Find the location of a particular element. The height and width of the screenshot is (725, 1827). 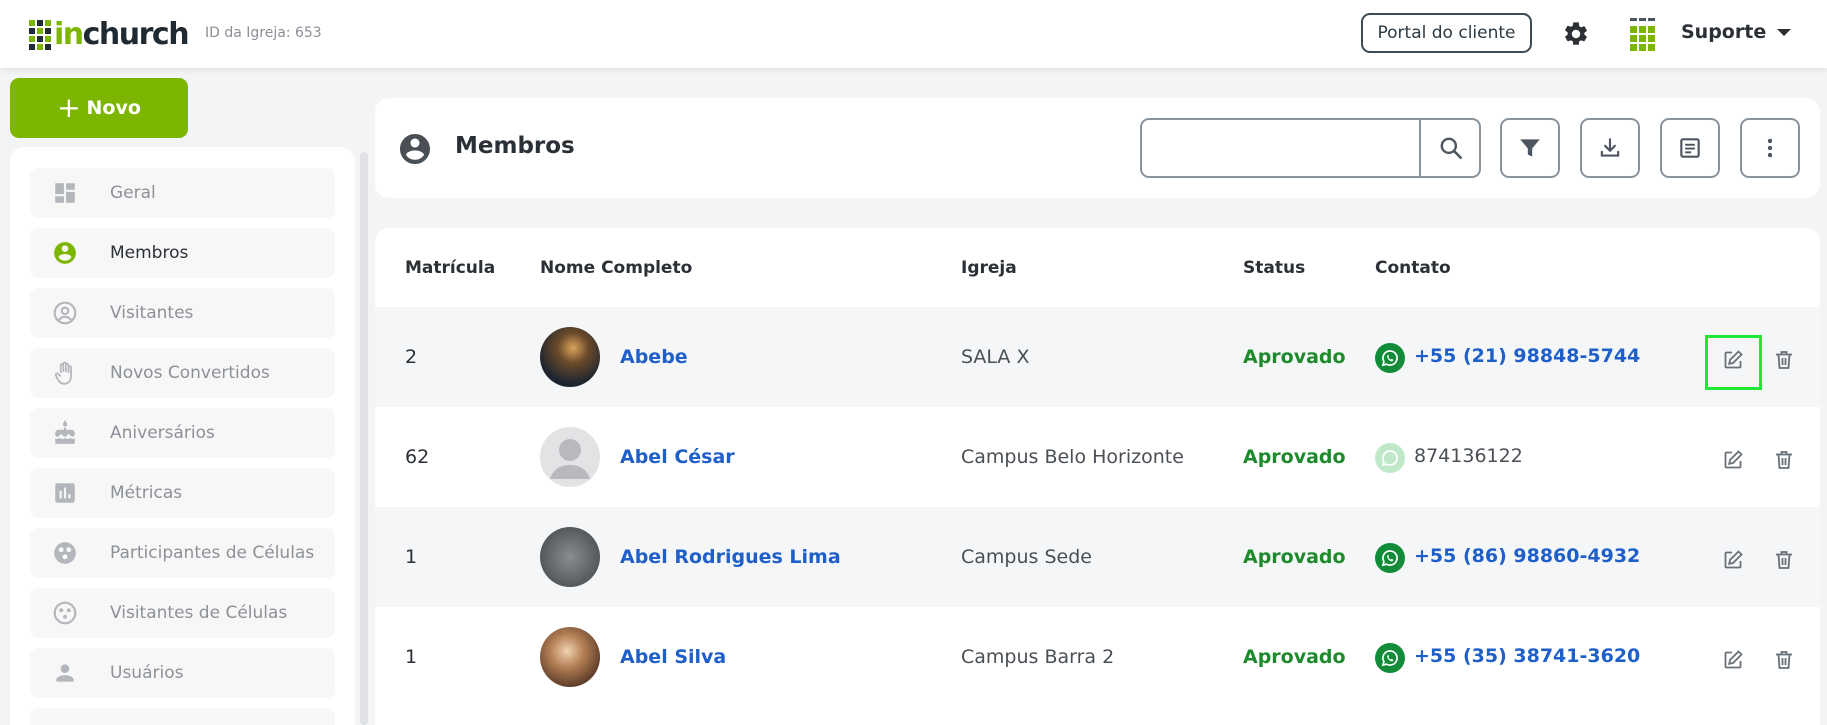

cake-icon is located at coordinates (65, 432).